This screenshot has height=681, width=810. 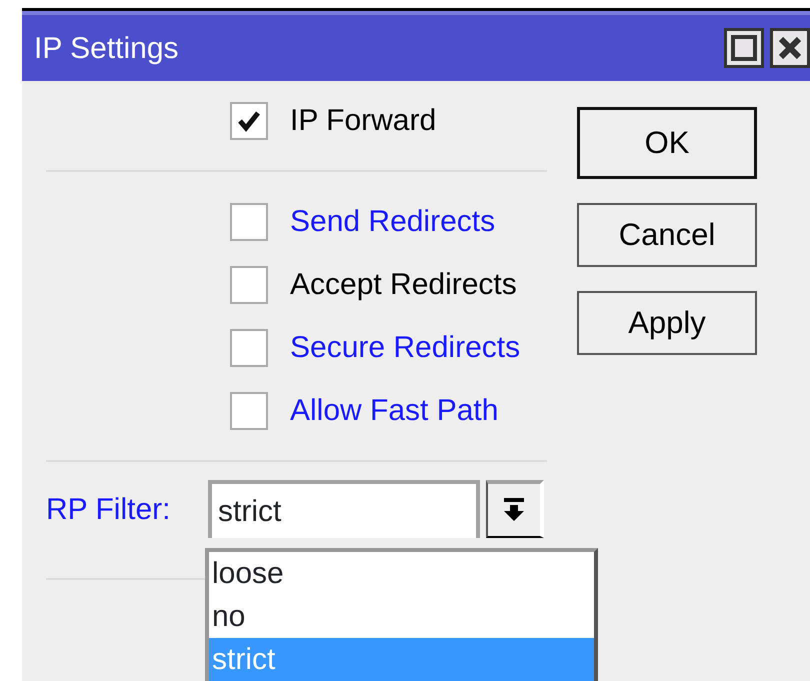 What do you see at coordinates (363, 121) in the screenshot?
I see `checkbox-label: IP Forward` at bounding box center [363, 121].